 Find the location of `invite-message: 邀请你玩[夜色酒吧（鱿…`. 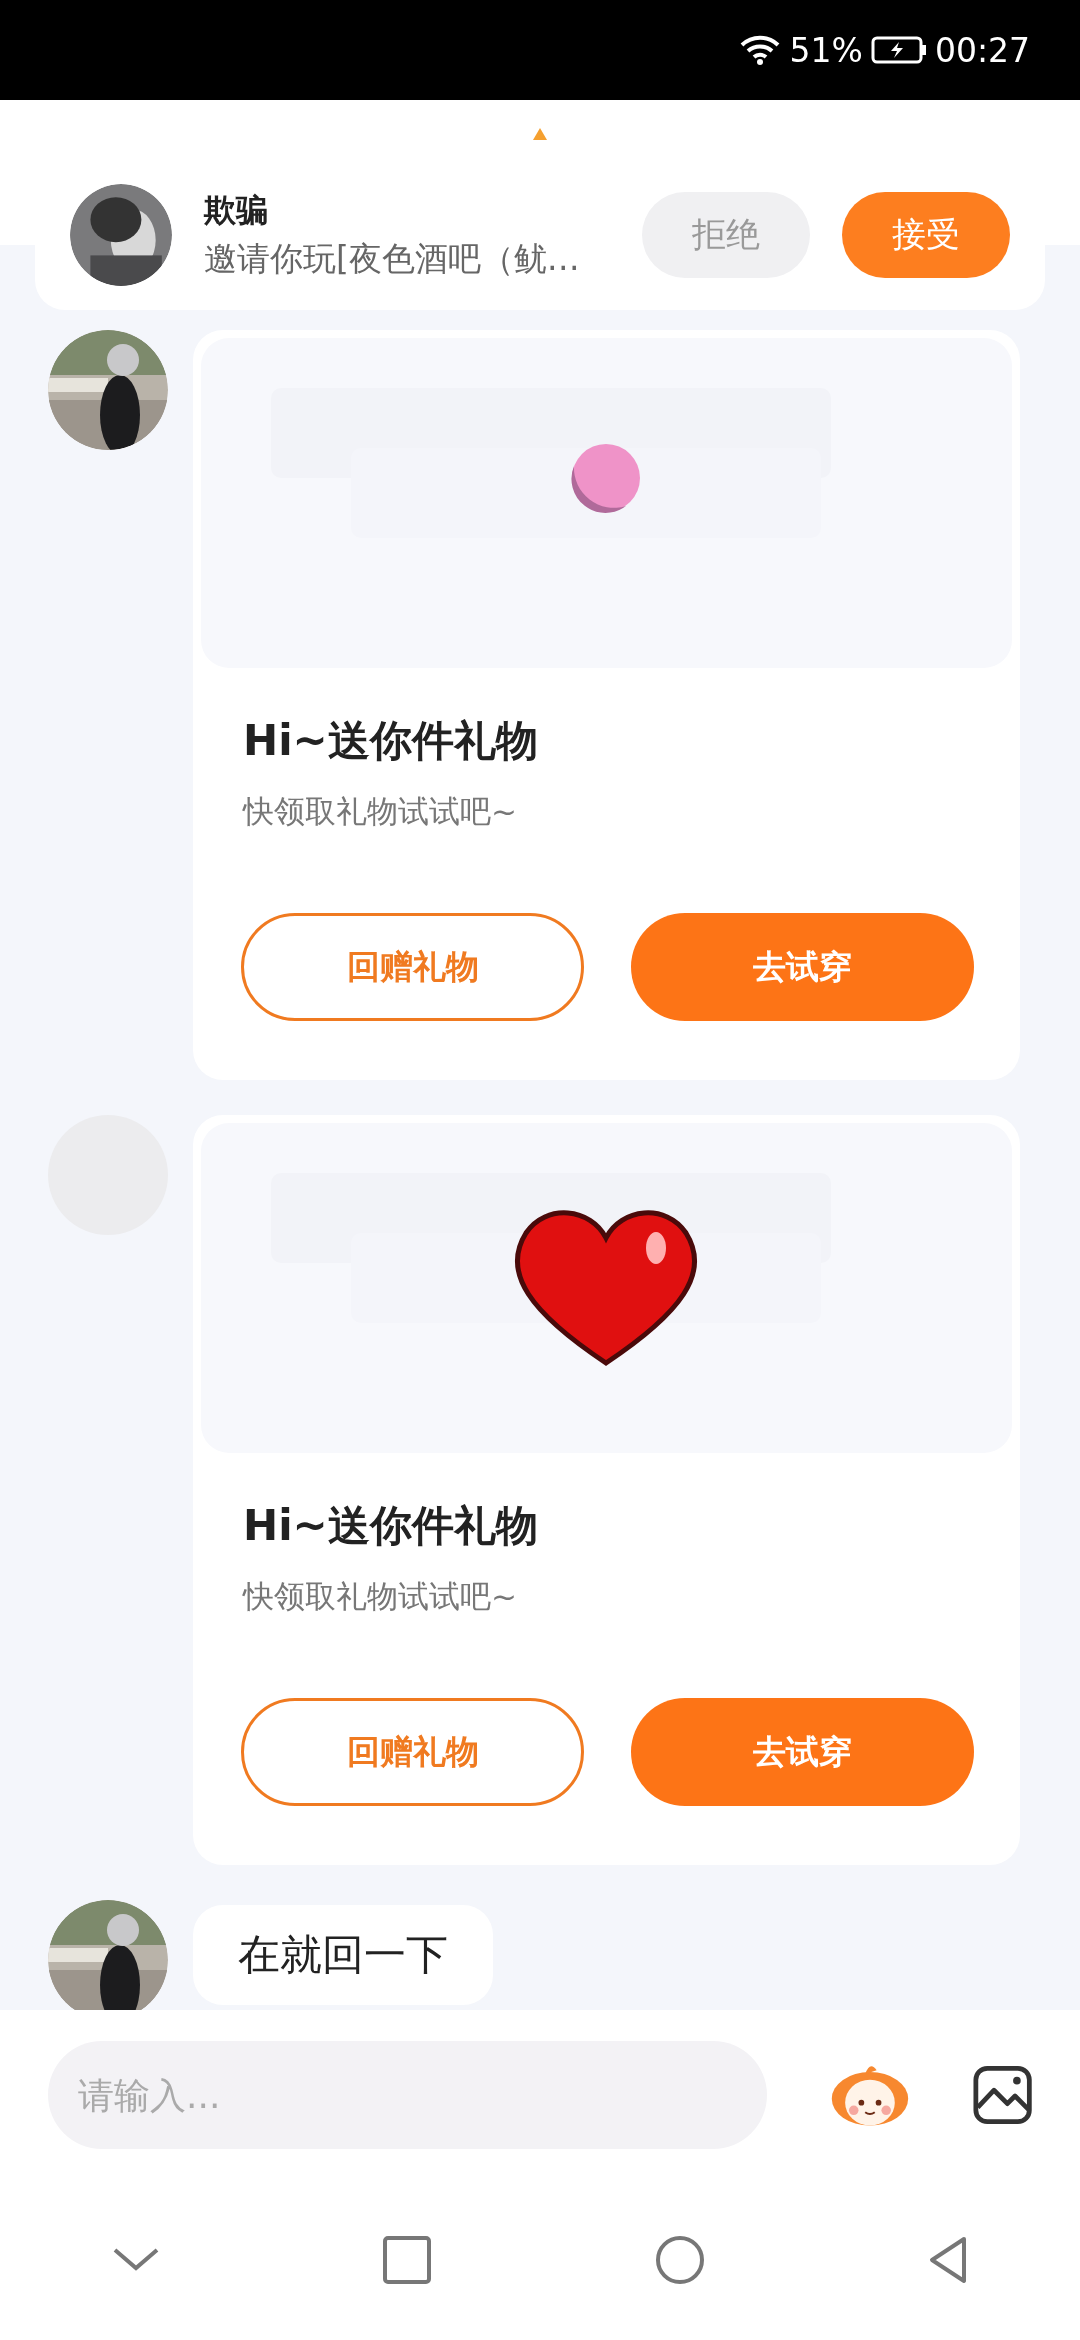

invite-message: 邀请你玩[夜色酒吧（鱿… is located at coordinates (392, 258).